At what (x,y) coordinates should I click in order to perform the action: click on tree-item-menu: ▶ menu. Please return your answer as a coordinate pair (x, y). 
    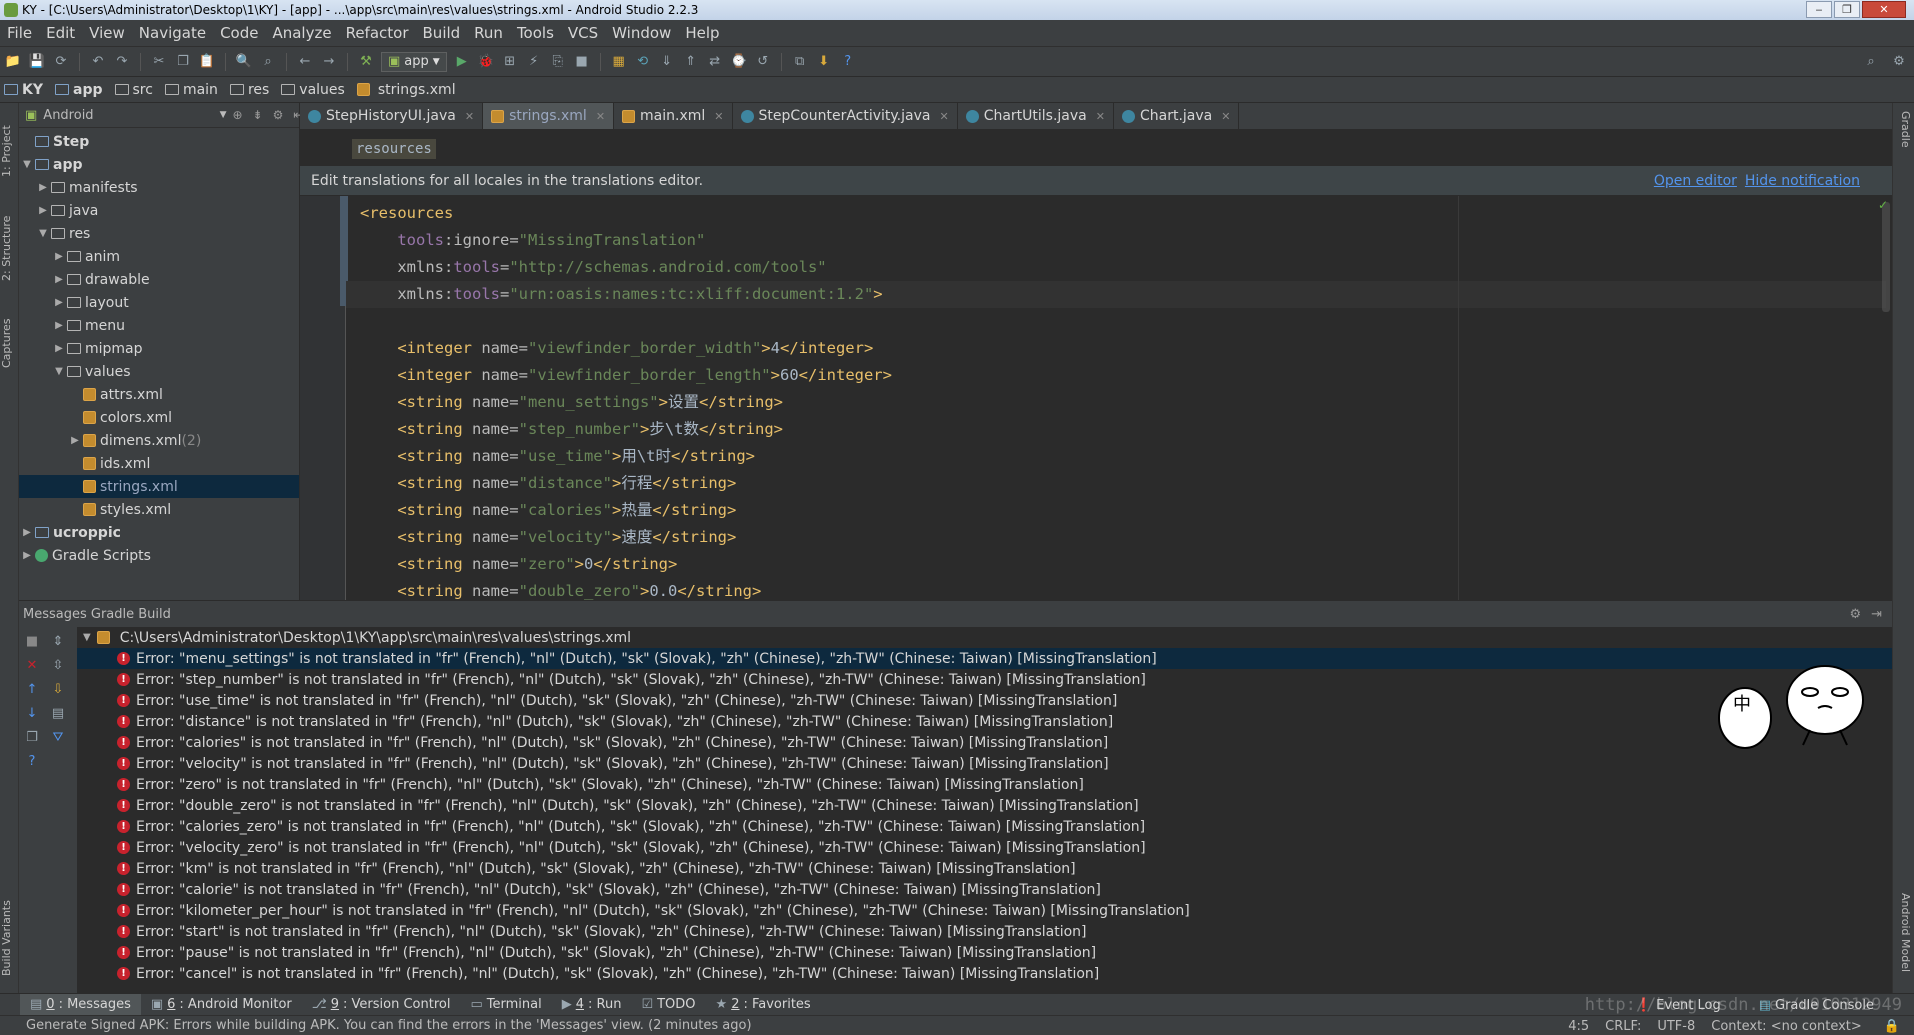
    Looking at the image, I should click on (159, 325).